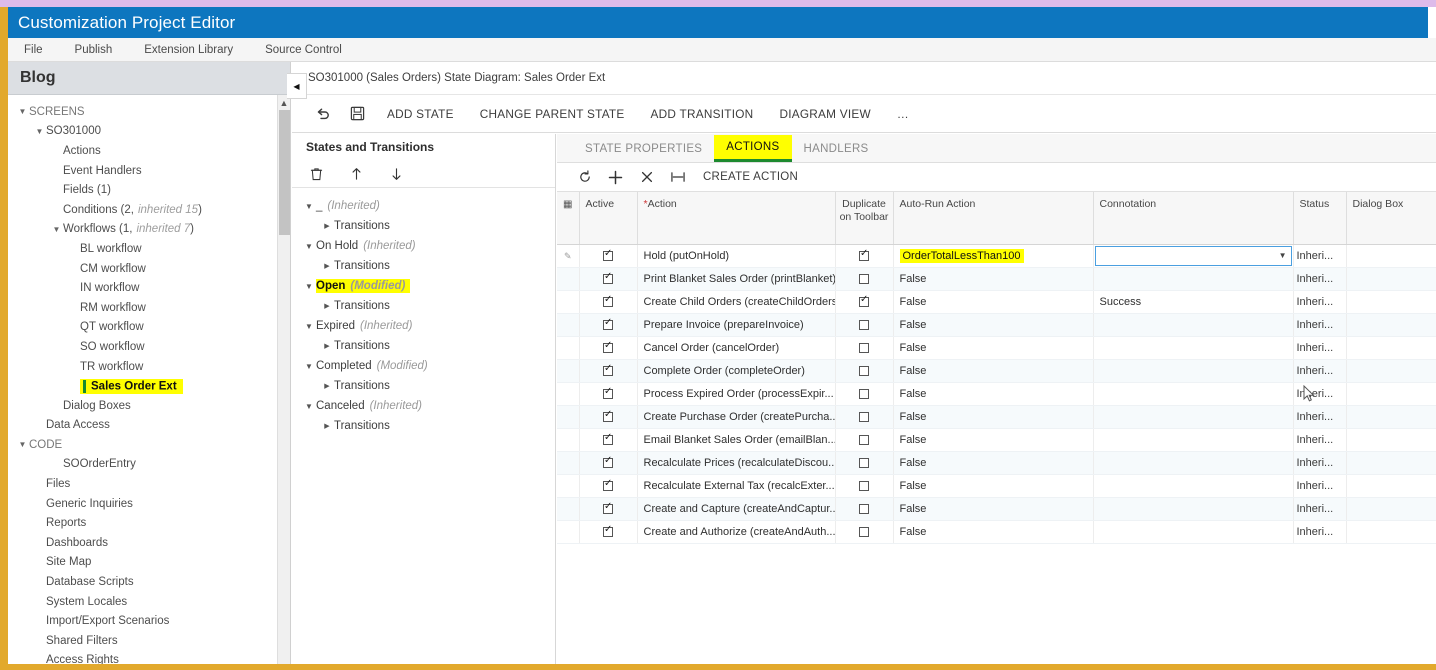 This screenshot has width=1436, height=670. Describe the element at coordinates (1193, 218) in the screenshot. I see `column-header-connotation: Connotation` at that location.